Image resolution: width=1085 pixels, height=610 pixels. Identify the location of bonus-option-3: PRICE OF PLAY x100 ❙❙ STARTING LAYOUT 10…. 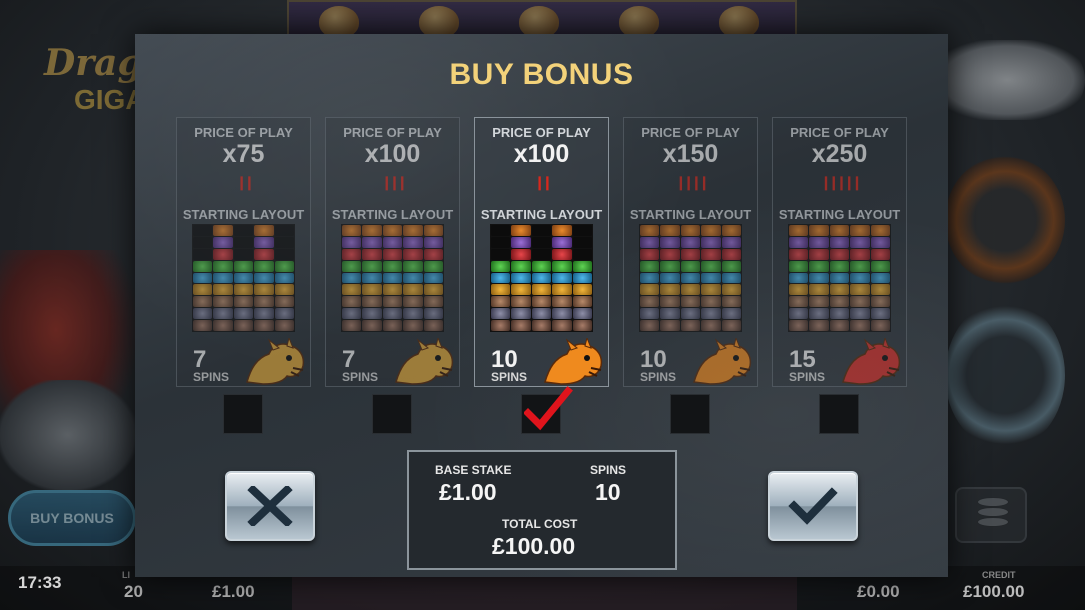
(541, 252).